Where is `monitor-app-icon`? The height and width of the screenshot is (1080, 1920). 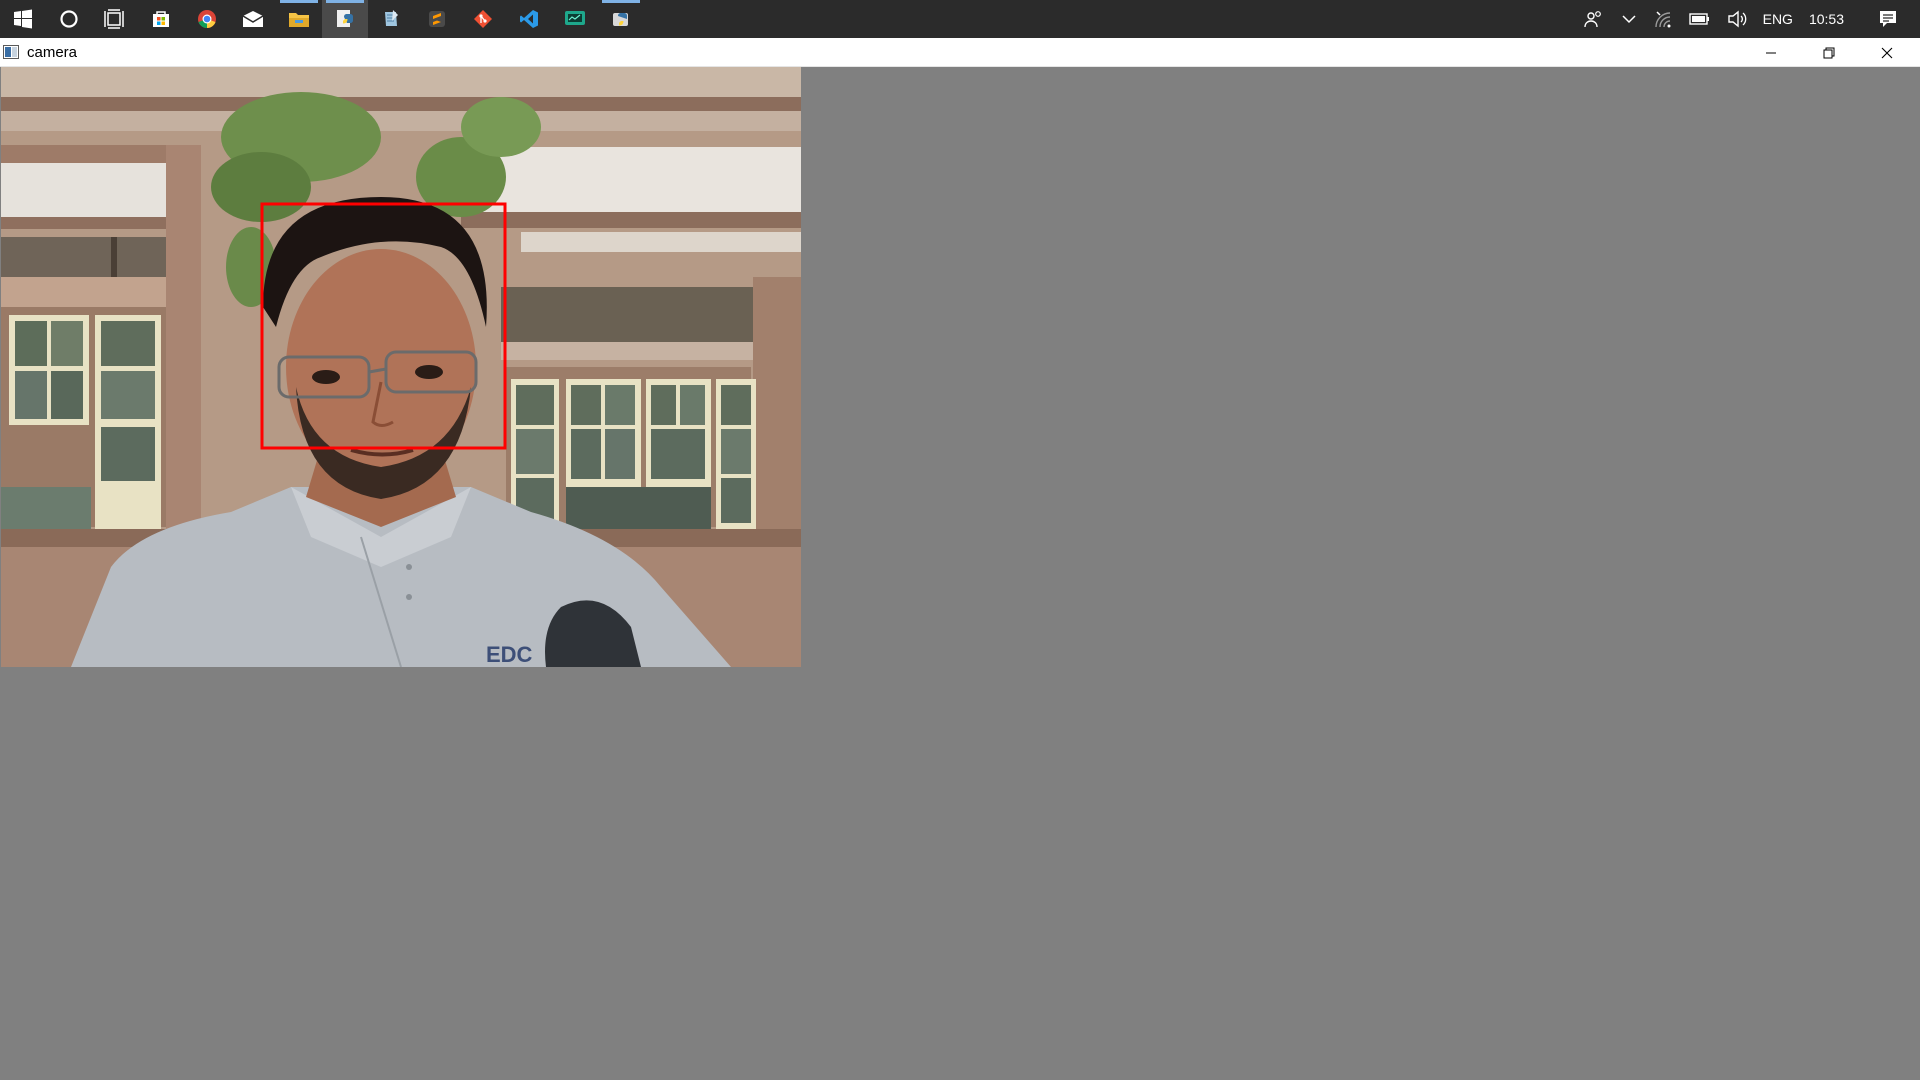
monitor-app-icon is located at coordinates (575, 18).